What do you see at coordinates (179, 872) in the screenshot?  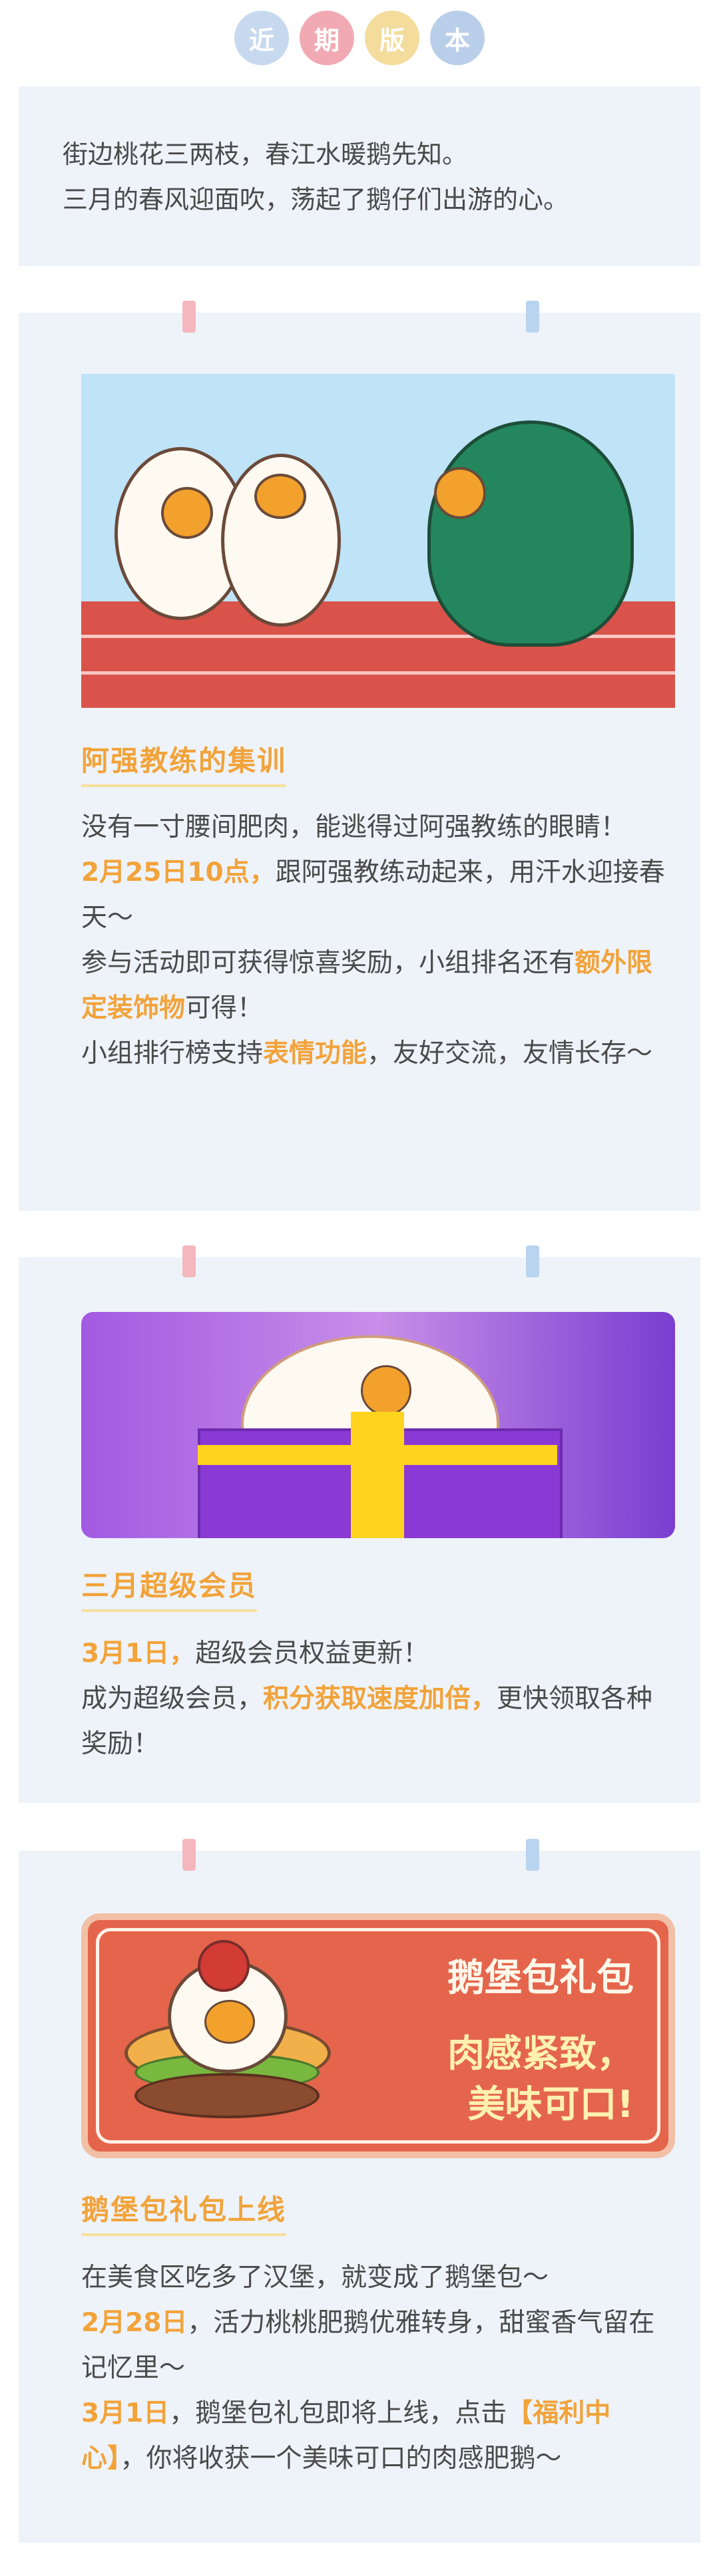 I see `highlight-date: 2月25日10点，` at bounding box center [179, 872].